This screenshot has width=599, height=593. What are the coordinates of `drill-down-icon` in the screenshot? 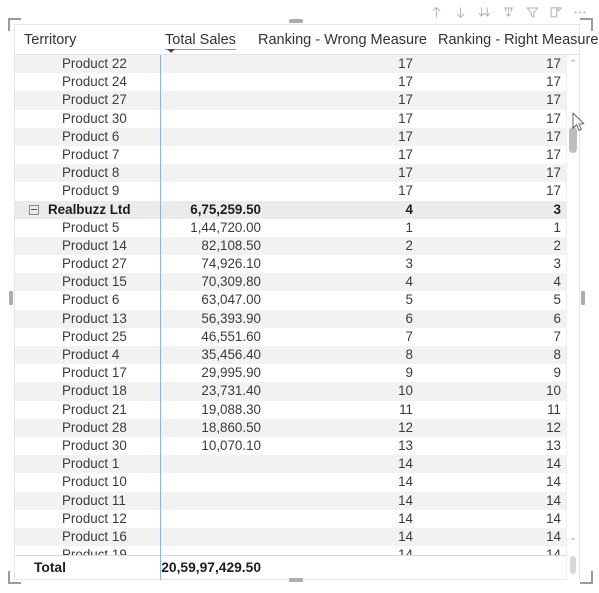 It's located at (460, 12).